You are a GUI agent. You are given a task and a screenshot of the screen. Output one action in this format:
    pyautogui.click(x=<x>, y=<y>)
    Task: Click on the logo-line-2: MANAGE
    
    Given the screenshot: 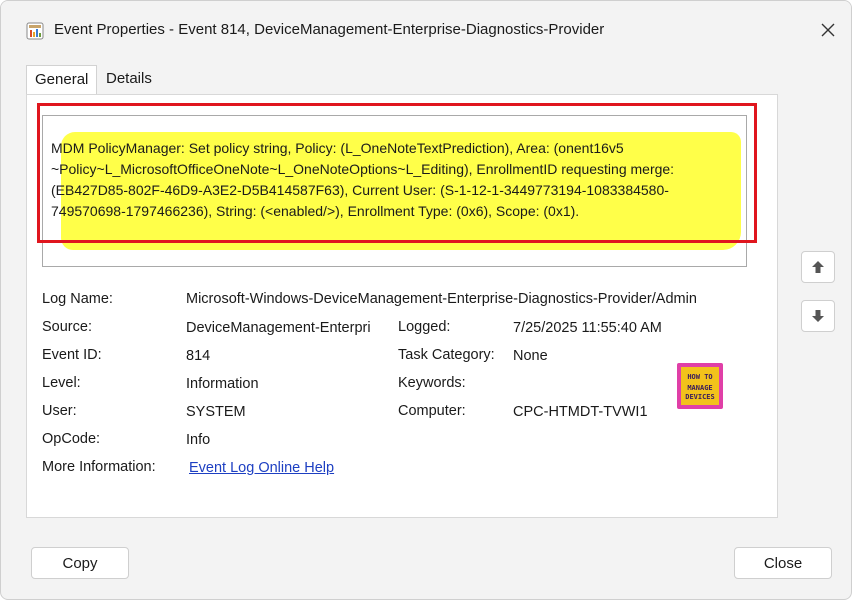 What is the action you would take?
    pyautogui.click(x=700, y=388)
    